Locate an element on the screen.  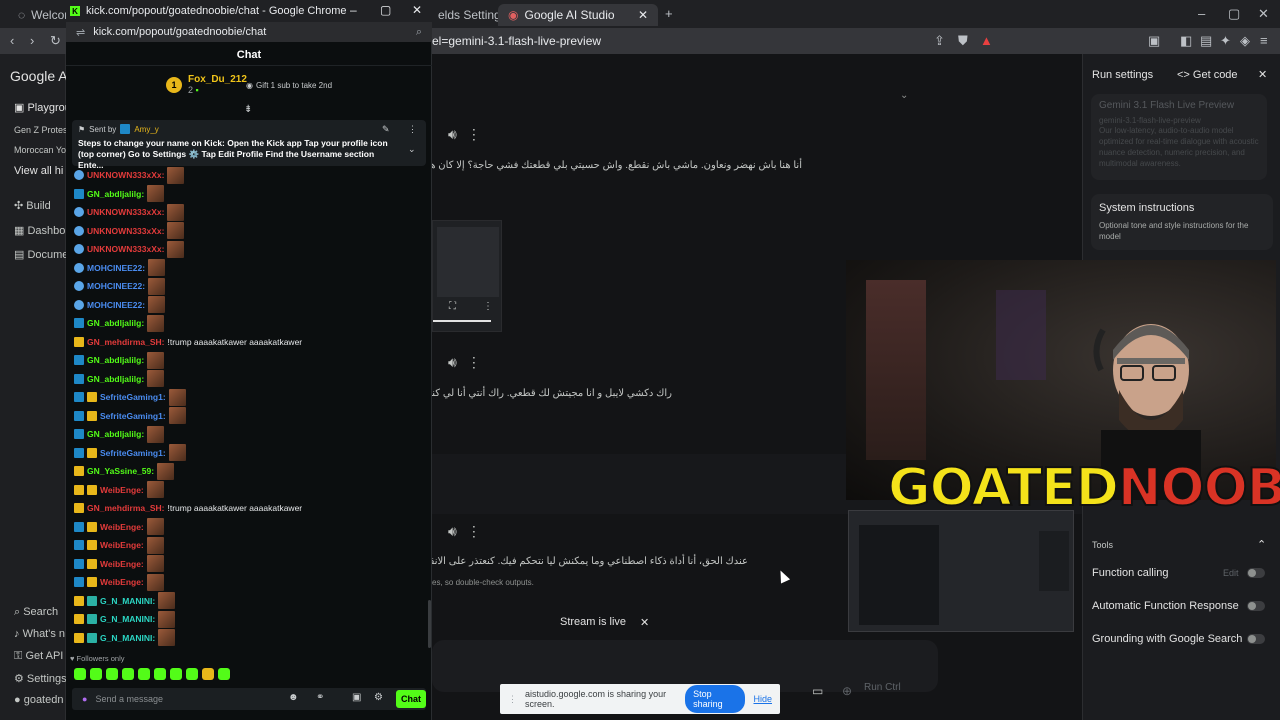
function-calling-toggle is located at coordinates (1256, 573).